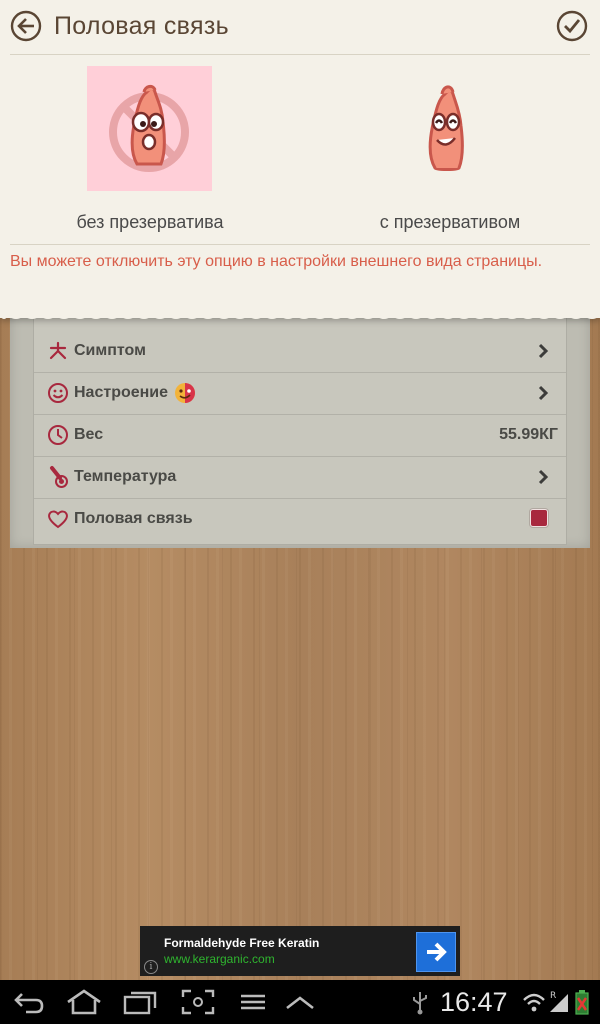  What do you see at coordinates (198, 1002) in the screenshot?
I see `screenshot-icon` at bounding box center [198, 1002].